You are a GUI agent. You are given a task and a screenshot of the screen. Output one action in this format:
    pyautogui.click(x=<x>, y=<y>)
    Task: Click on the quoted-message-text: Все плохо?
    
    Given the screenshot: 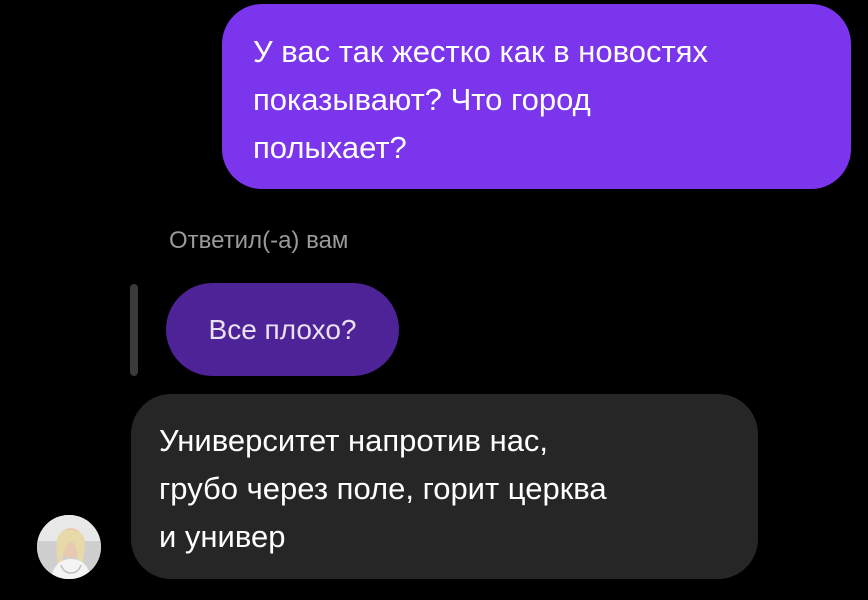 What is the action you would take?
    pyautogui.click(x=282, y=329)
    